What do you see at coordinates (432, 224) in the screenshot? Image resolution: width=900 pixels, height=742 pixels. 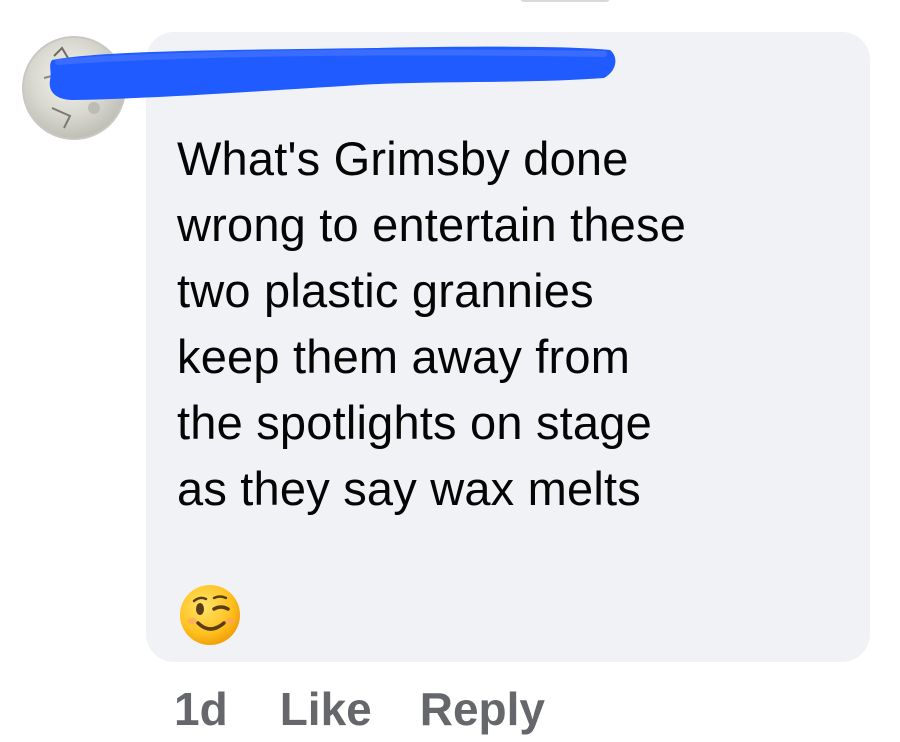 I see `comment-text-line: wrong to entertain these` at bounding box center [432, 224].